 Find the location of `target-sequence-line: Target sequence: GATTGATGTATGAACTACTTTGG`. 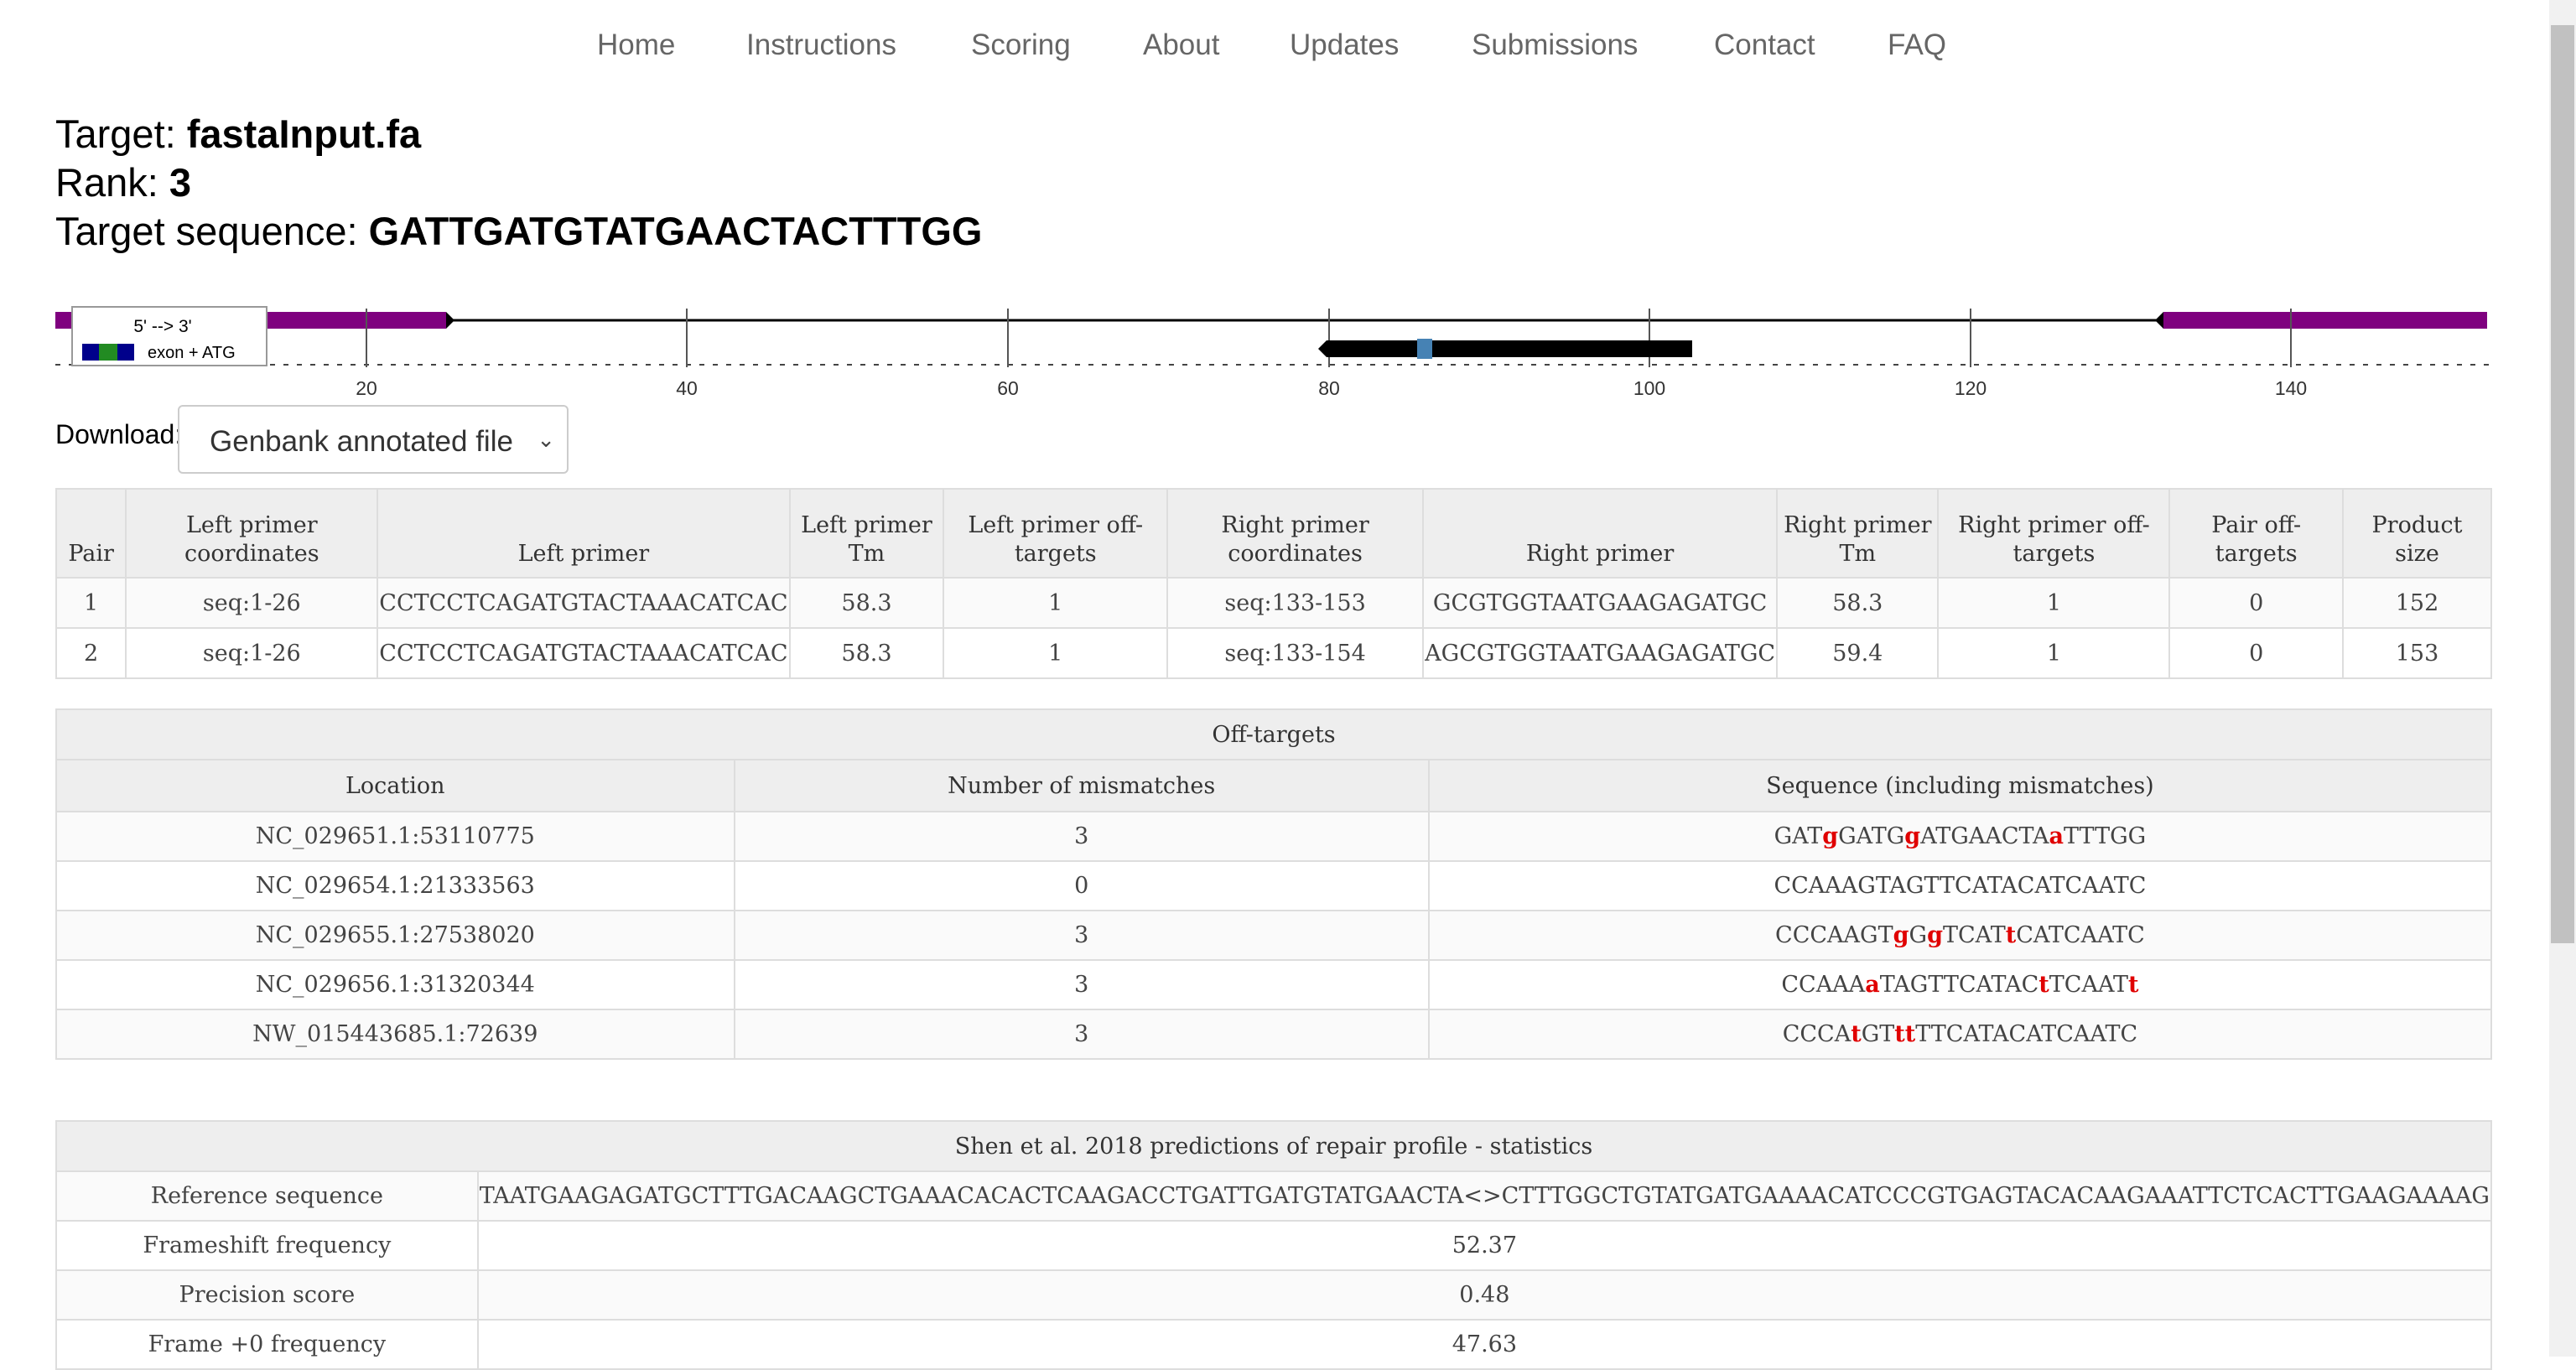

target-sequence-line: Target sequence: GATTGATGTATGAACTACTTTGG is located at coordinates (518, 231).